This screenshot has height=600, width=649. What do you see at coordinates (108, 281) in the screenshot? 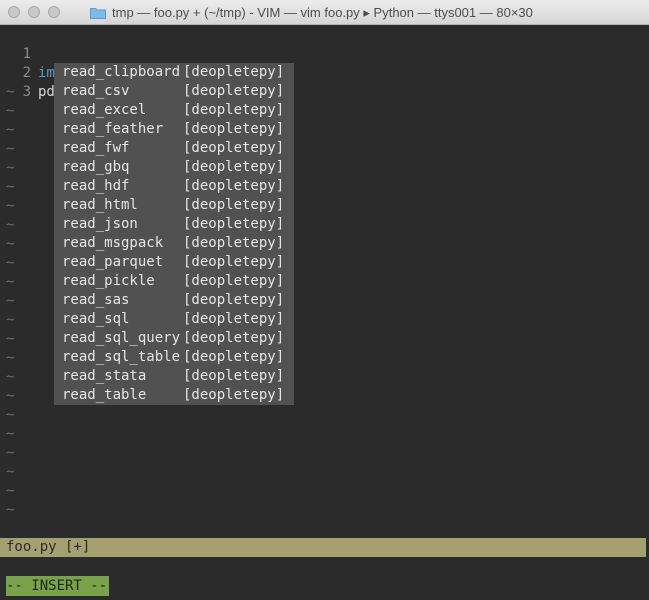
I see `completion-item-name: read_pickle` at bounding box center [108, 281].